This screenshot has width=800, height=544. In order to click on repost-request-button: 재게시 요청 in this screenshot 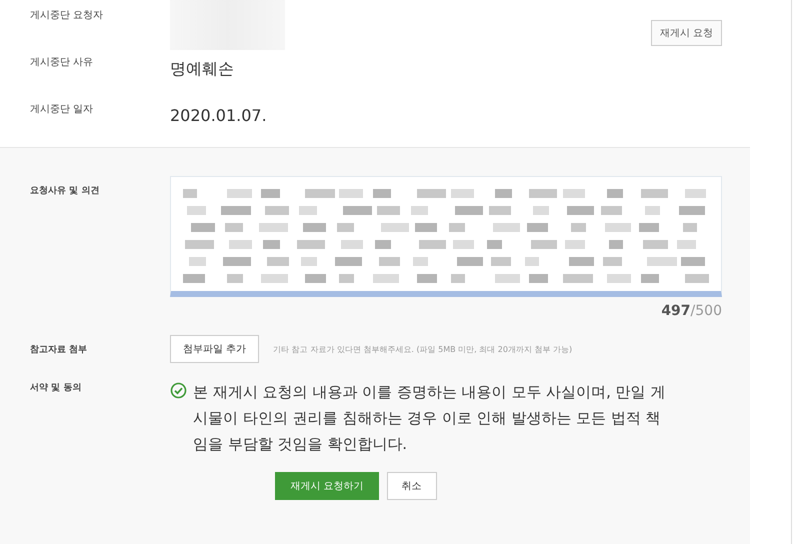, I will do `click(686, 33)`.